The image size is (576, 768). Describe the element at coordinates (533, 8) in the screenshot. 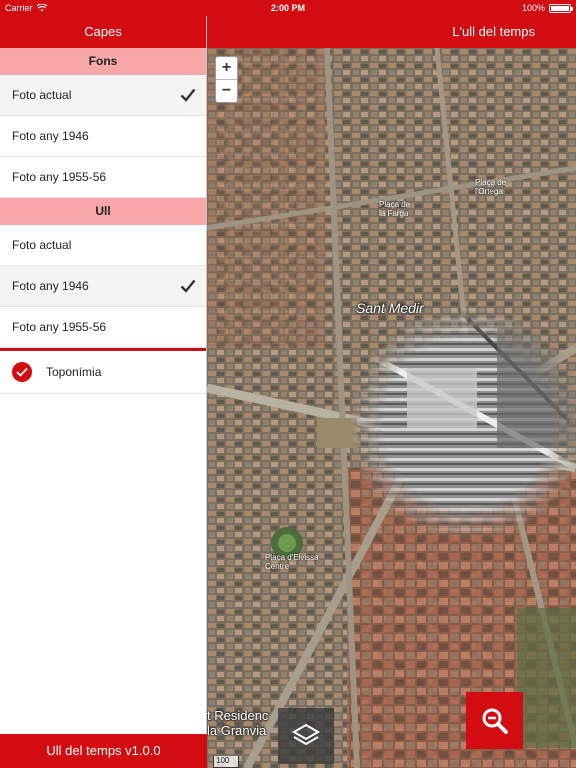

I see `battery-label: 100%` at that location.